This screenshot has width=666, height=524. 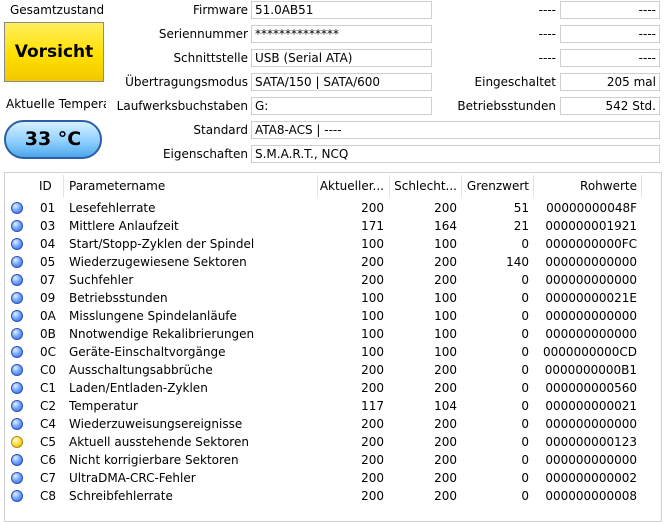 I want to click on cell-name: Ausschaltungsabbrüche, so click(x=141, y=370).